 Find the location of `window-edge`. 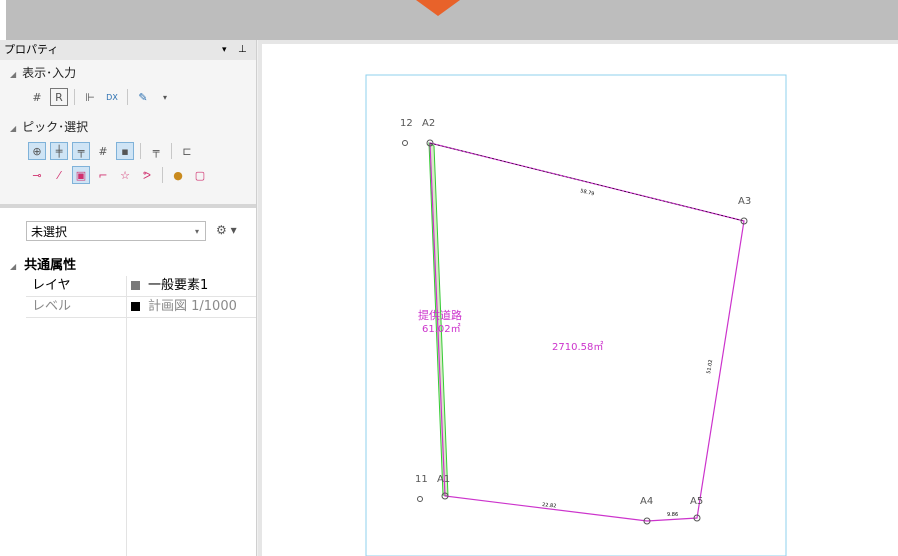

window-edge is located at coordinates (3, 20).